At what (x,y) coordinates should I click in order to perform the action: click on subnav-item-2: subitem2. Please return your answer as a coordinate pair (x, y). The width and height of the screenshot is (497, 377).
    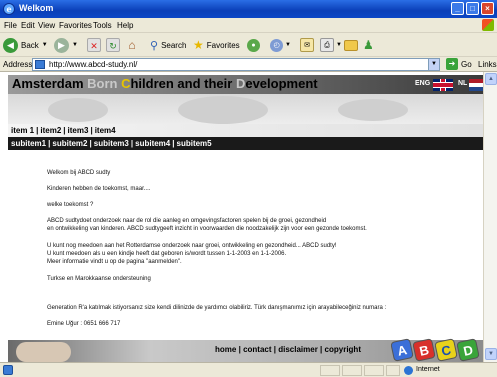
    Looking at the image, I should click on (69, 143).